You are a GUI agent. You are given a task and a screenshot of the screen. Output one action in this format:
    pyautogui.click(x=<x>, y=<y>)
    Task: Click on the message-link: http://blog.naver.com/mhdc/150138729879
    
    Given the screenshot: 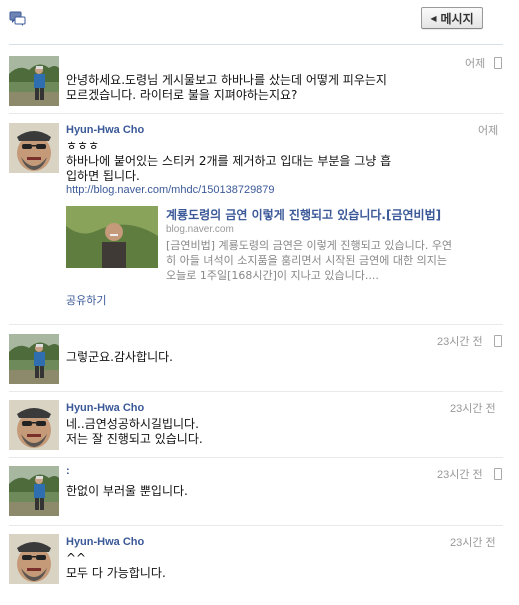 What is the action you would take?
    pyautogui.click(x=170, y=190)
    